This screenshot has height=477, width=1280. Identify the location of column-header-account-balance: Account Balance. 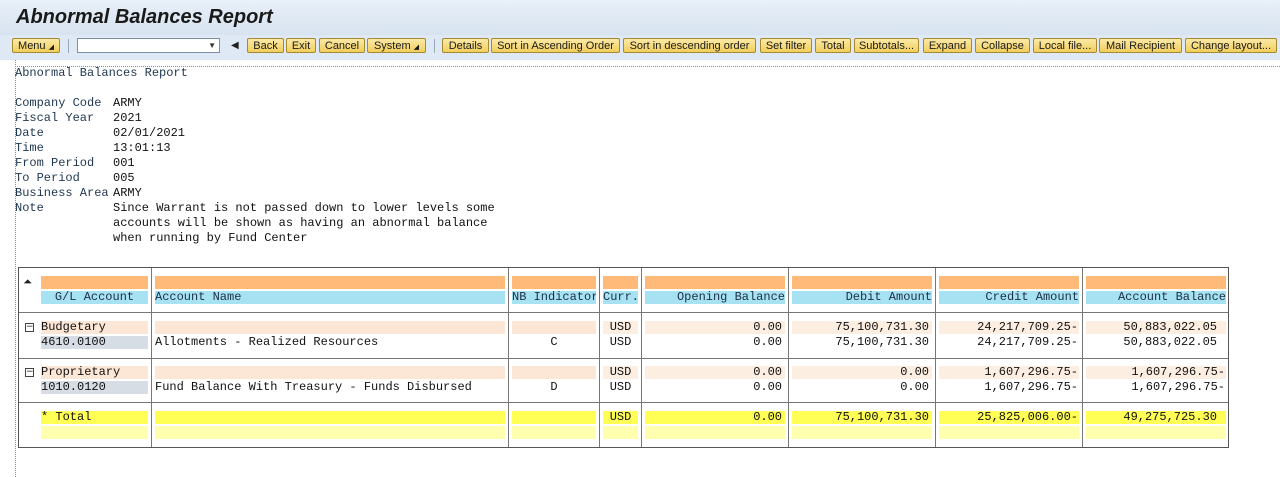
(1156, 297).